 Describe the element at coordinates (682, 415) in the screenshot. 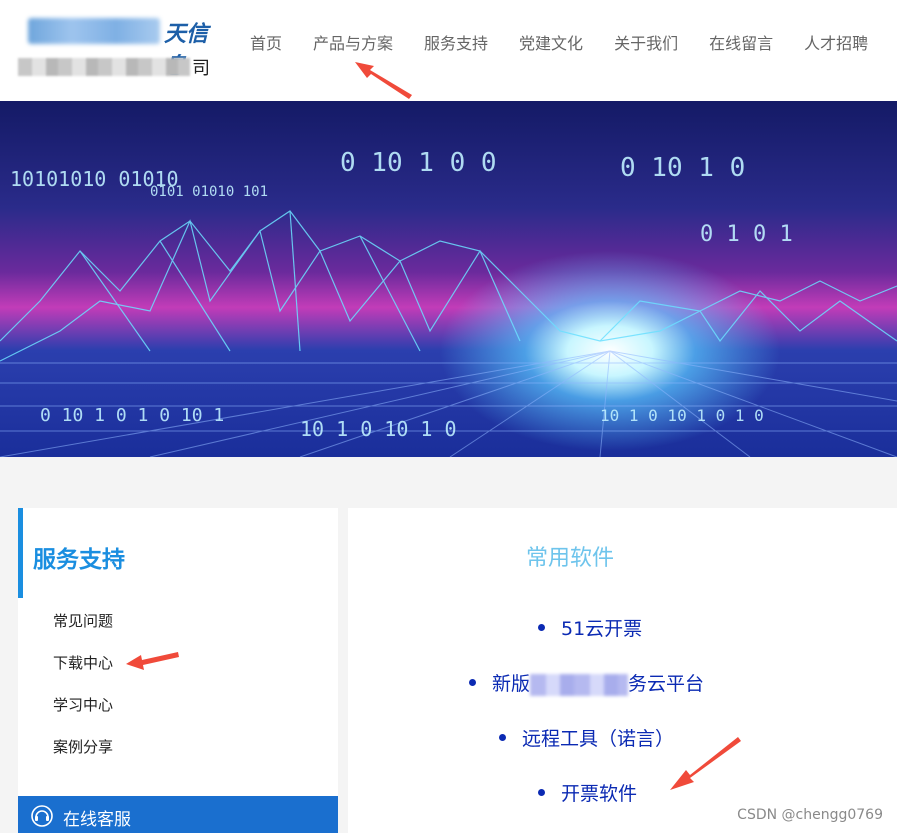

I see `svg-text: 10 1 0 10 1 0 1 0` at that location.